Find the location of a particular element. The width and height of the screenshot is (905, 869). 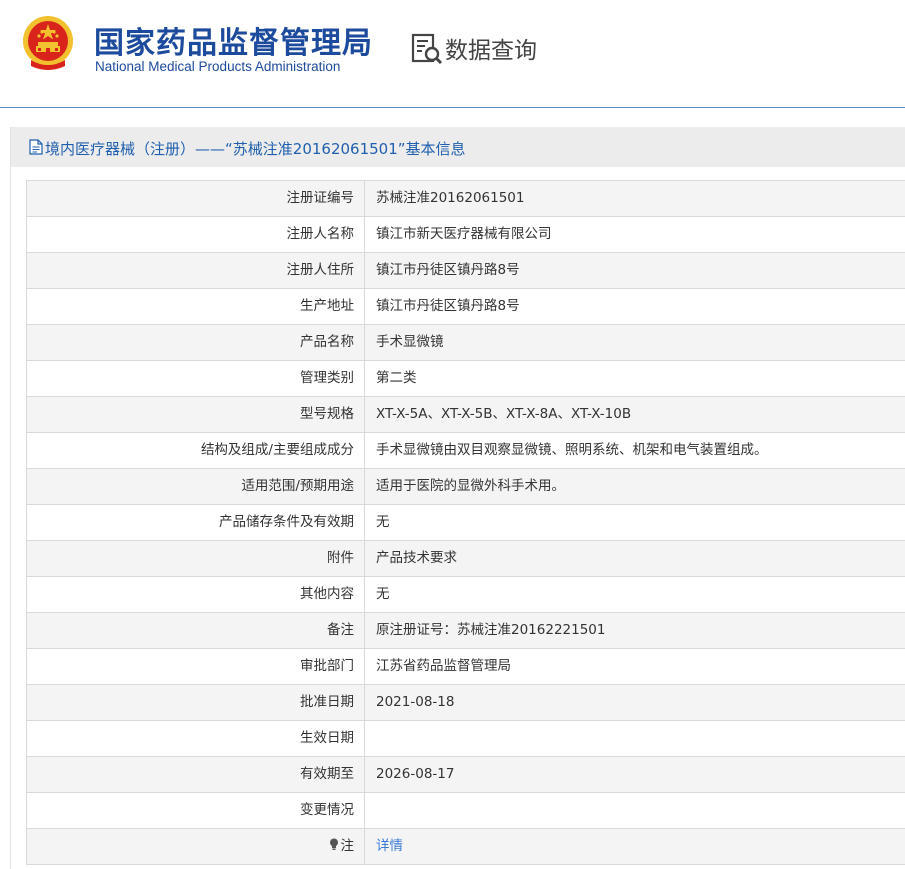

table-row: 注册证编号 苏械注准20162061501 is located at coordinates (466, 199).